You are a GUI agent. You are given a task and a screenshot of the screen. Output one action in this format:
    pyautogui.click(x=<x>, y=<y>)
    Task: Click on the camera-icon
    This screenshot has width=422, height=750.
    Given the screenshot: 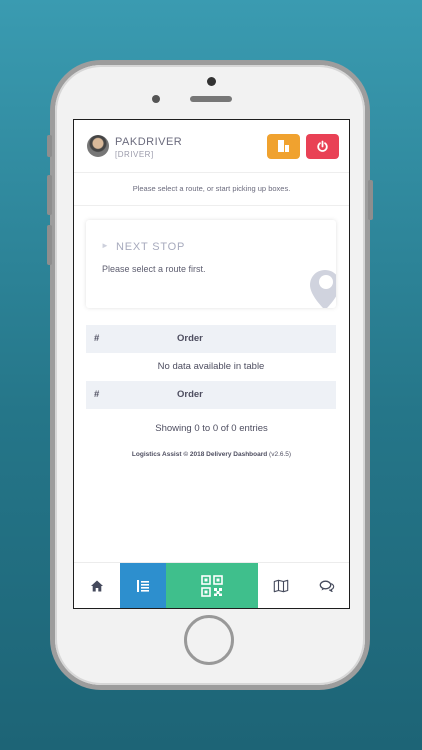 What is the action you would take?
    pyautogui.click(x=211, y=81)
    